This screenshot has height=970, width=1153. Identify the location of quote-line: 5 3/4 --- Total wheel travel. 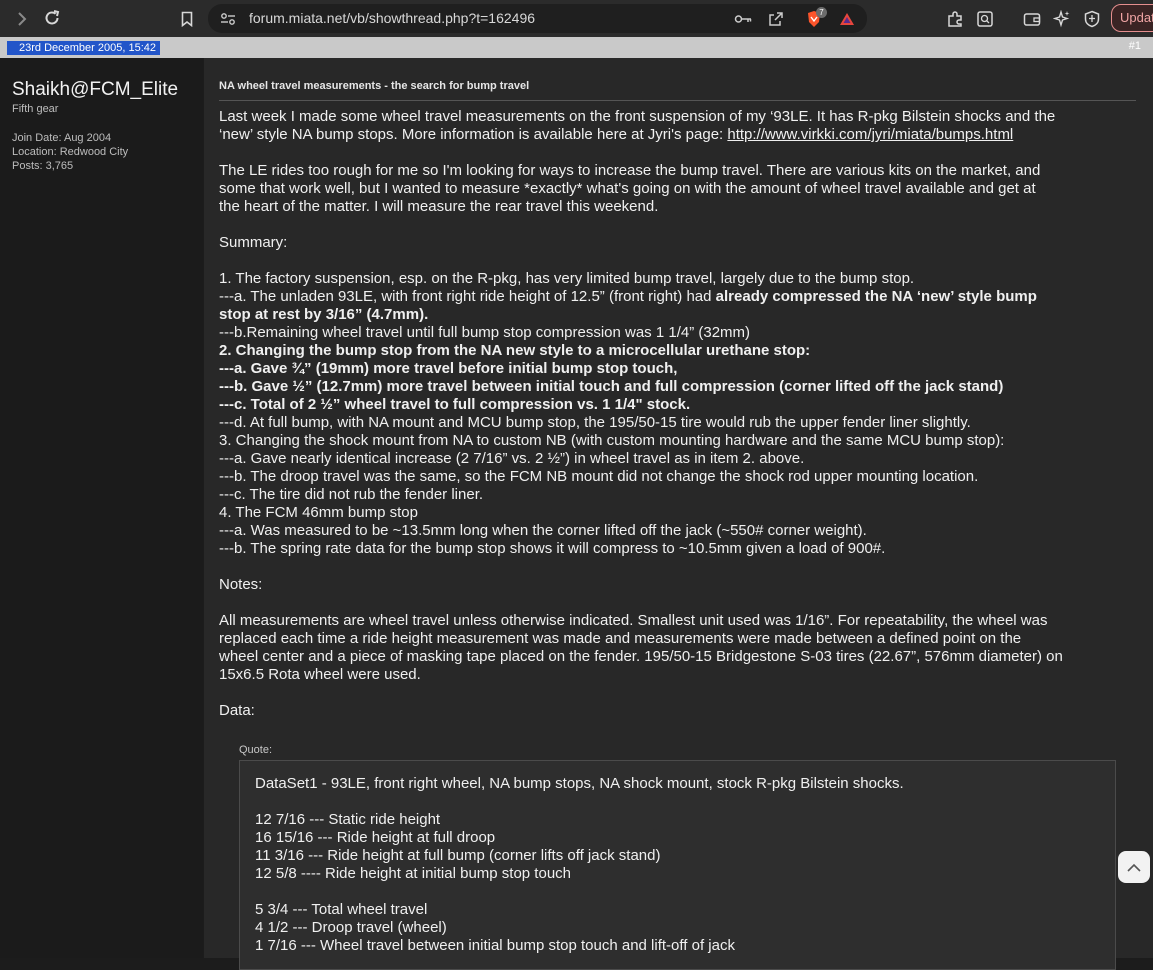
(341, 909).